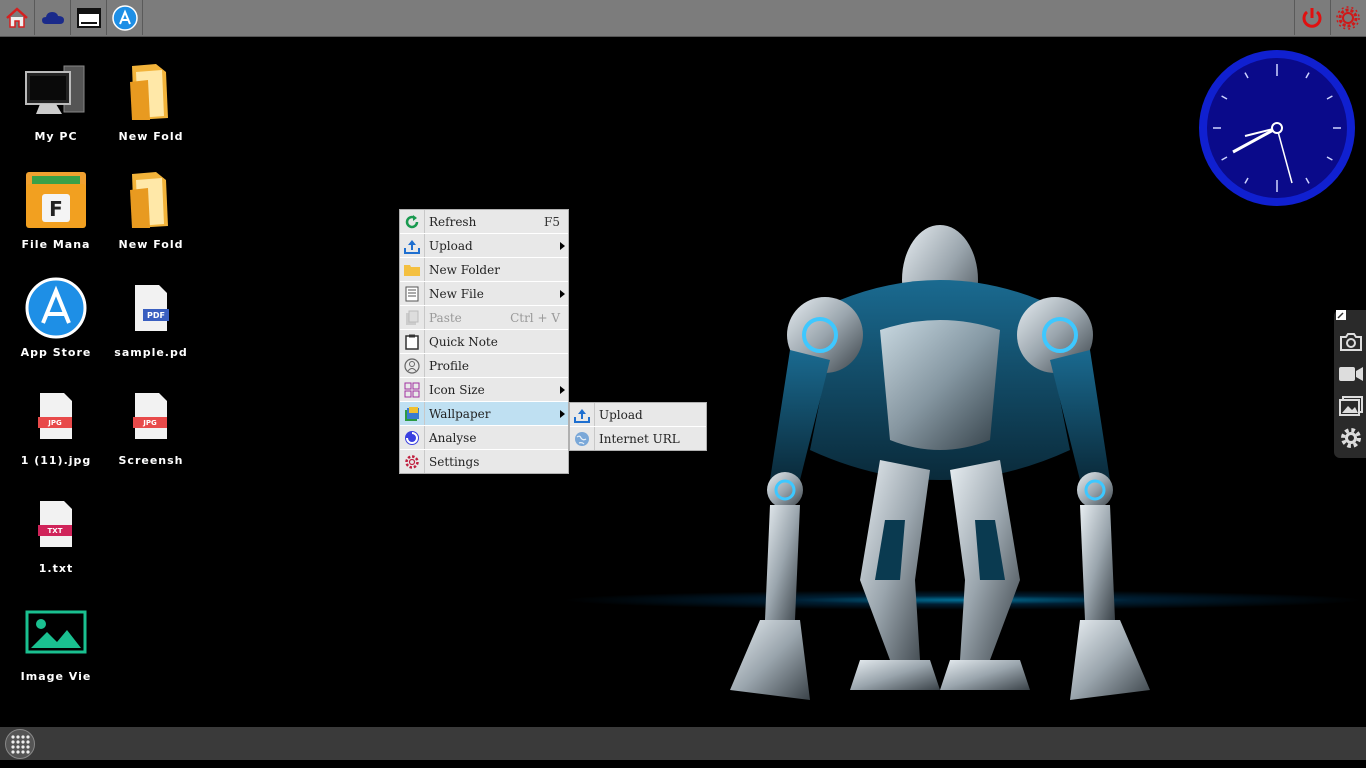 The height and width of the screenshot is (768, 1366). What do you see at coordinates (151, 460) in the screenshot?
I see `desktop-icon-label: Screensh` at bounding box center [151, 460].